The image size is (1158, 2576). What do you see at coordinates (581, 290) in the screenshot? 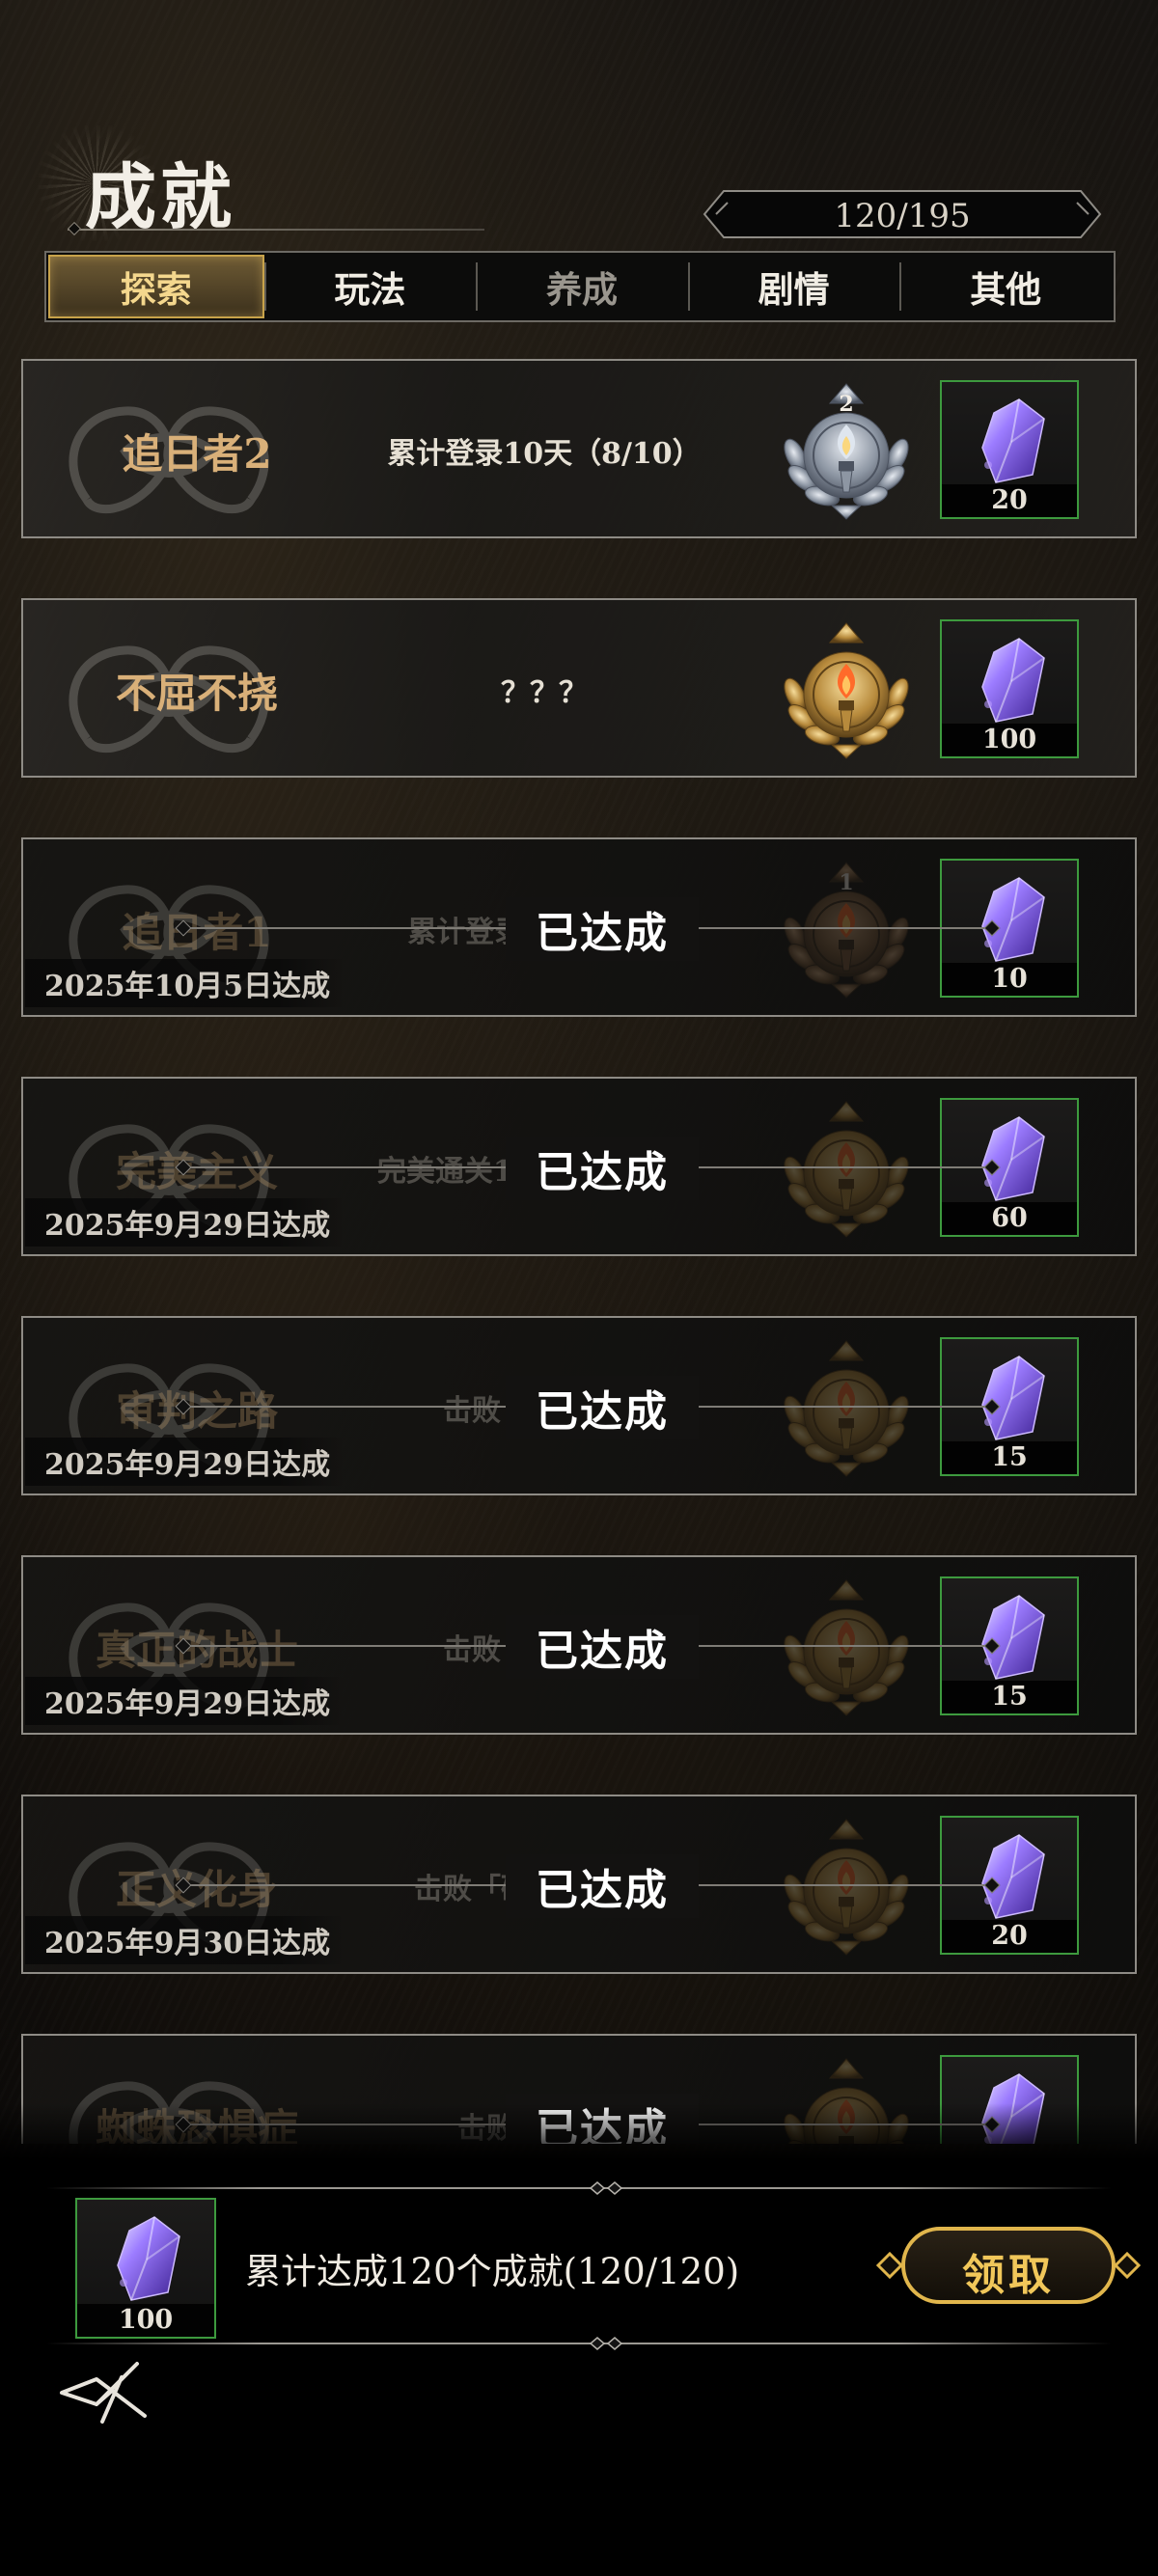
I see `tab-label: 养成` at bounding box center [581, 290].